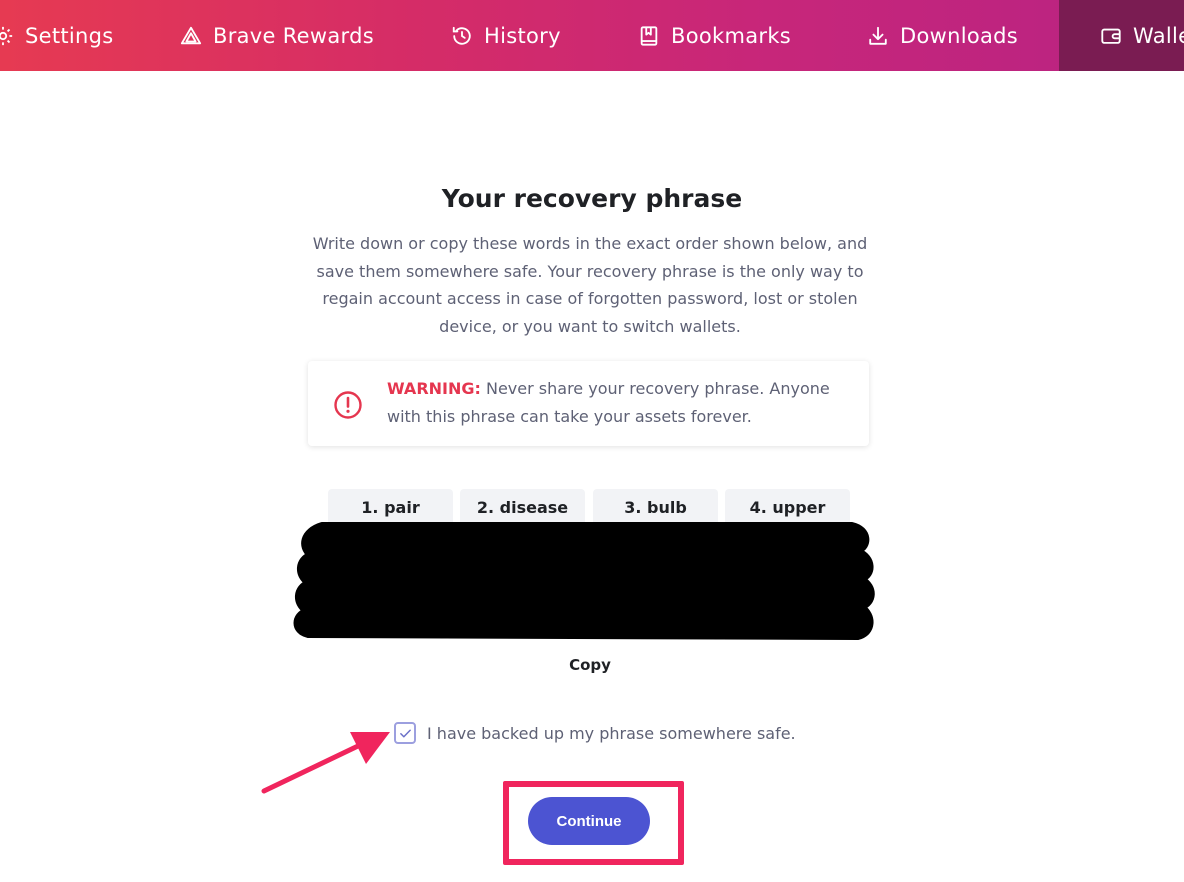  Describe the element at coordinates (584, 581) in the screenshot. I see `redaction-scribble` at that location.